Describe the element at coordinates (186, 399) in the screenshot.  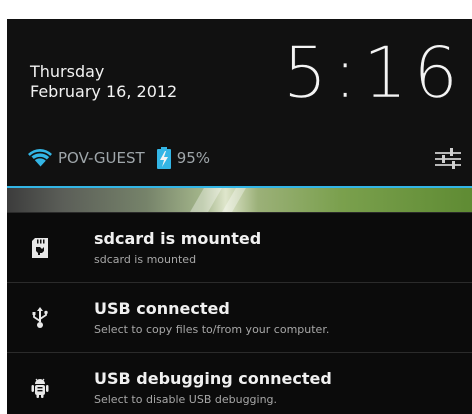
I see `notification-subtitle: Select to disable USB debugging.` at that location.